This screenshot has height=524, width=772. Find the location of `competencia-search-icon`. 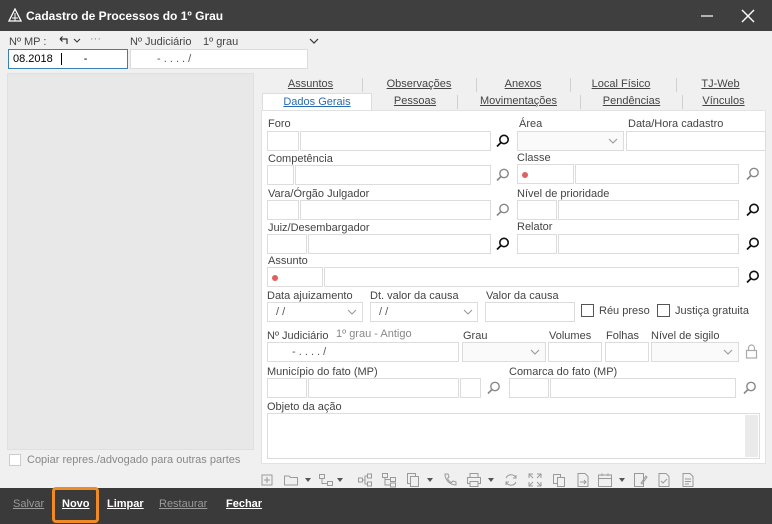

competencia-search-icon is located at coordinates (503, 175).